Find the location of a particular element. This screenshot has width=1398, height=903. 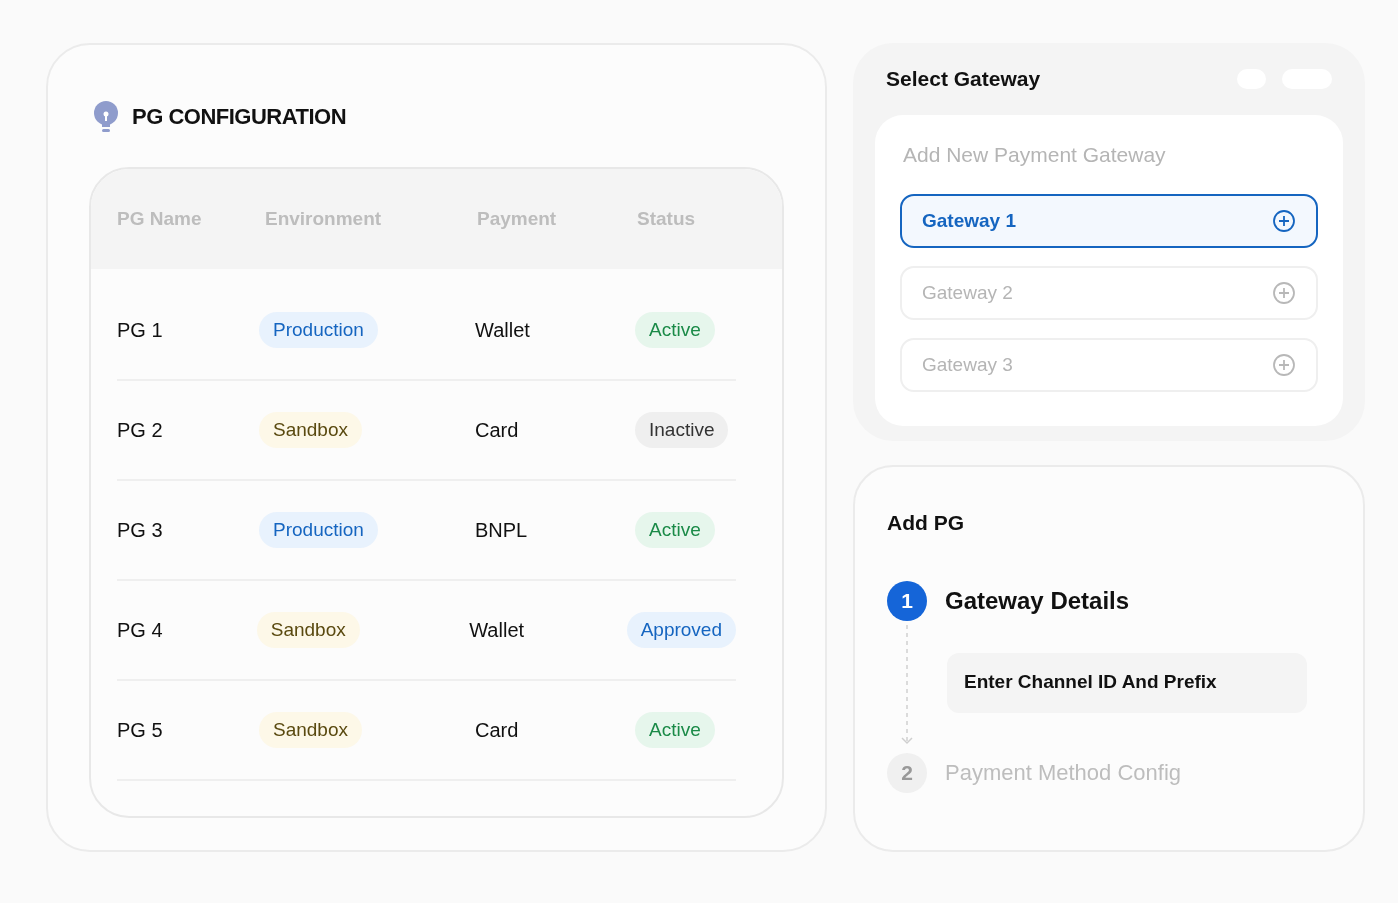

status-badge: Approved is located at coordinates (681, 630).